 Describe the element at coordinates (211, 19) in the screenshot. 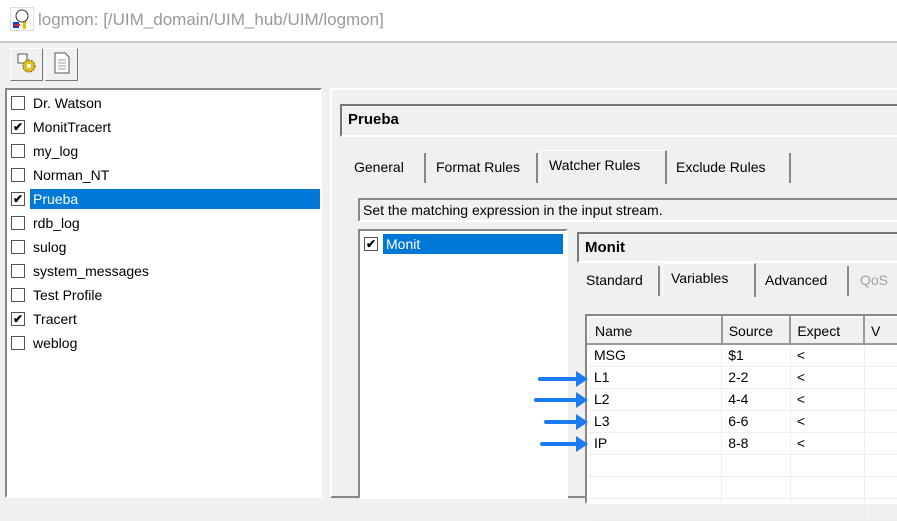

I see `window-title: logmon: [/UIM_domain/UIM_hub/UIM/logmon]` at that location.